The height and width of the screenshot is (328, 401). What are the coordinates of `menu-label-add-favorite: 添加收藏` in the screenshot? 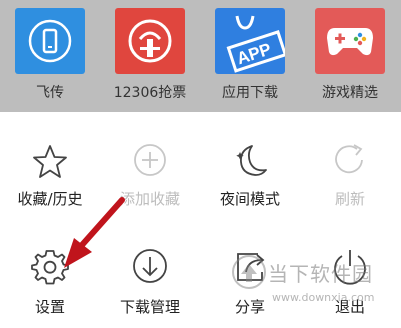 It's located at (149, 199).